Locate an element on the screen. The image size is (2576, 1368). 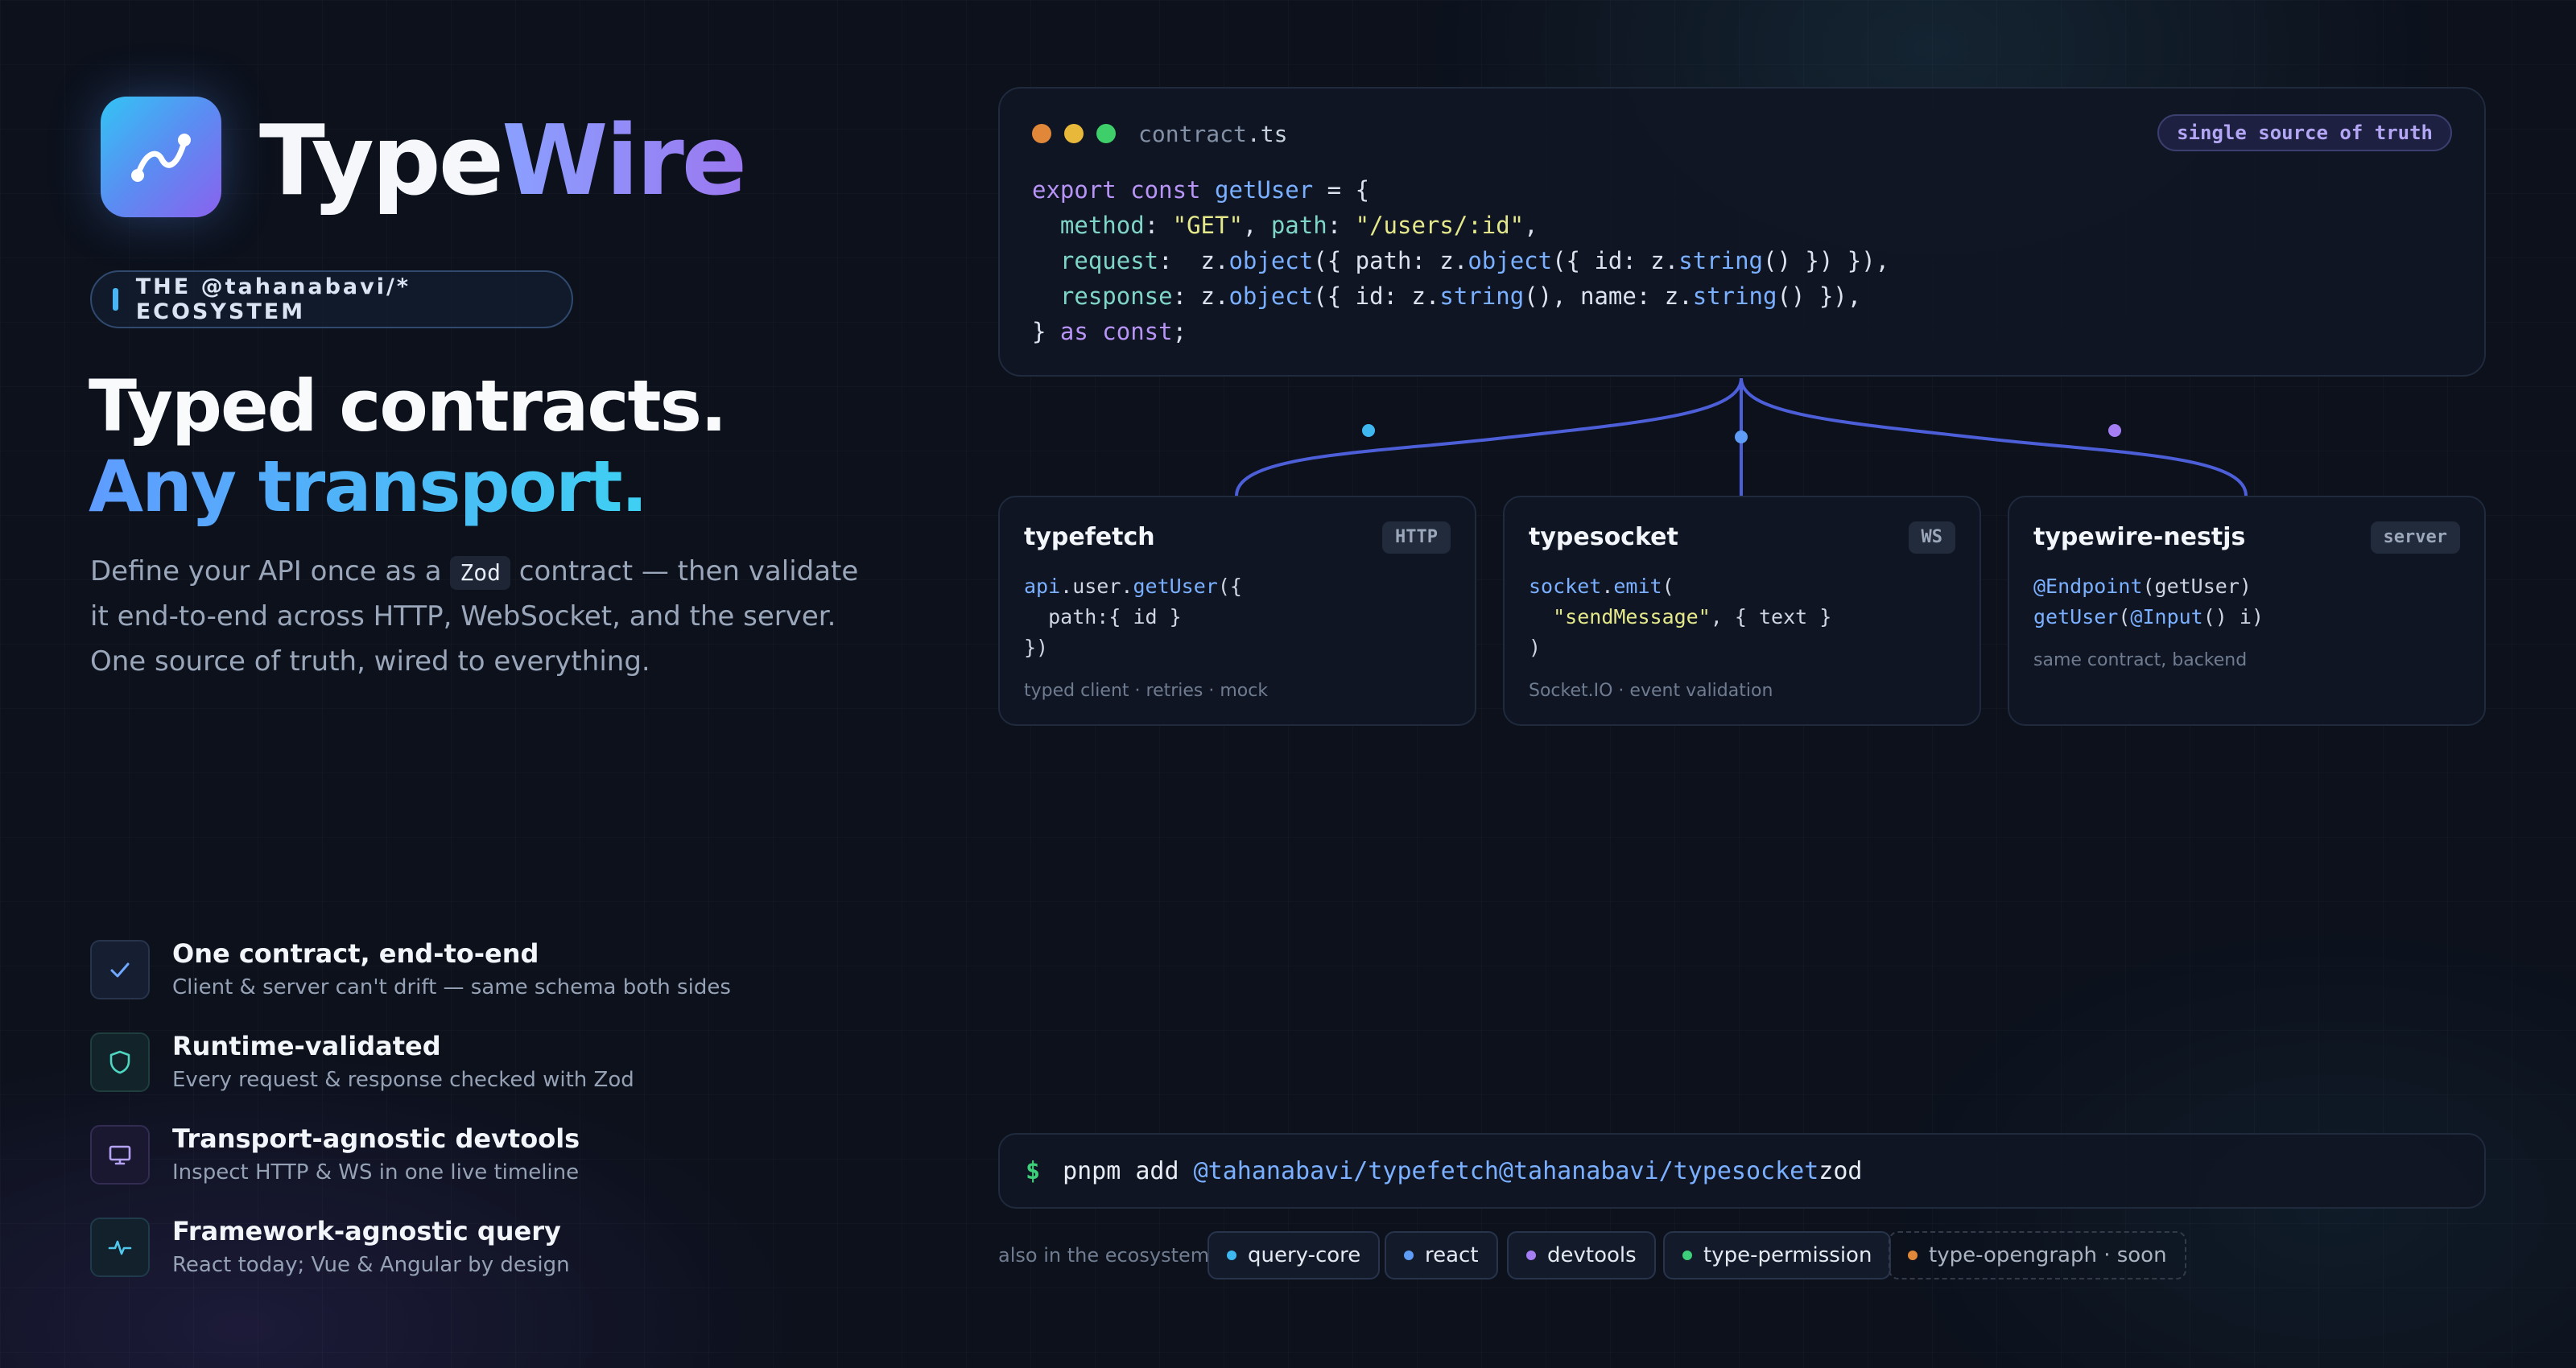
terminal-prompt: $ is located at coordinates (1033, 1170).